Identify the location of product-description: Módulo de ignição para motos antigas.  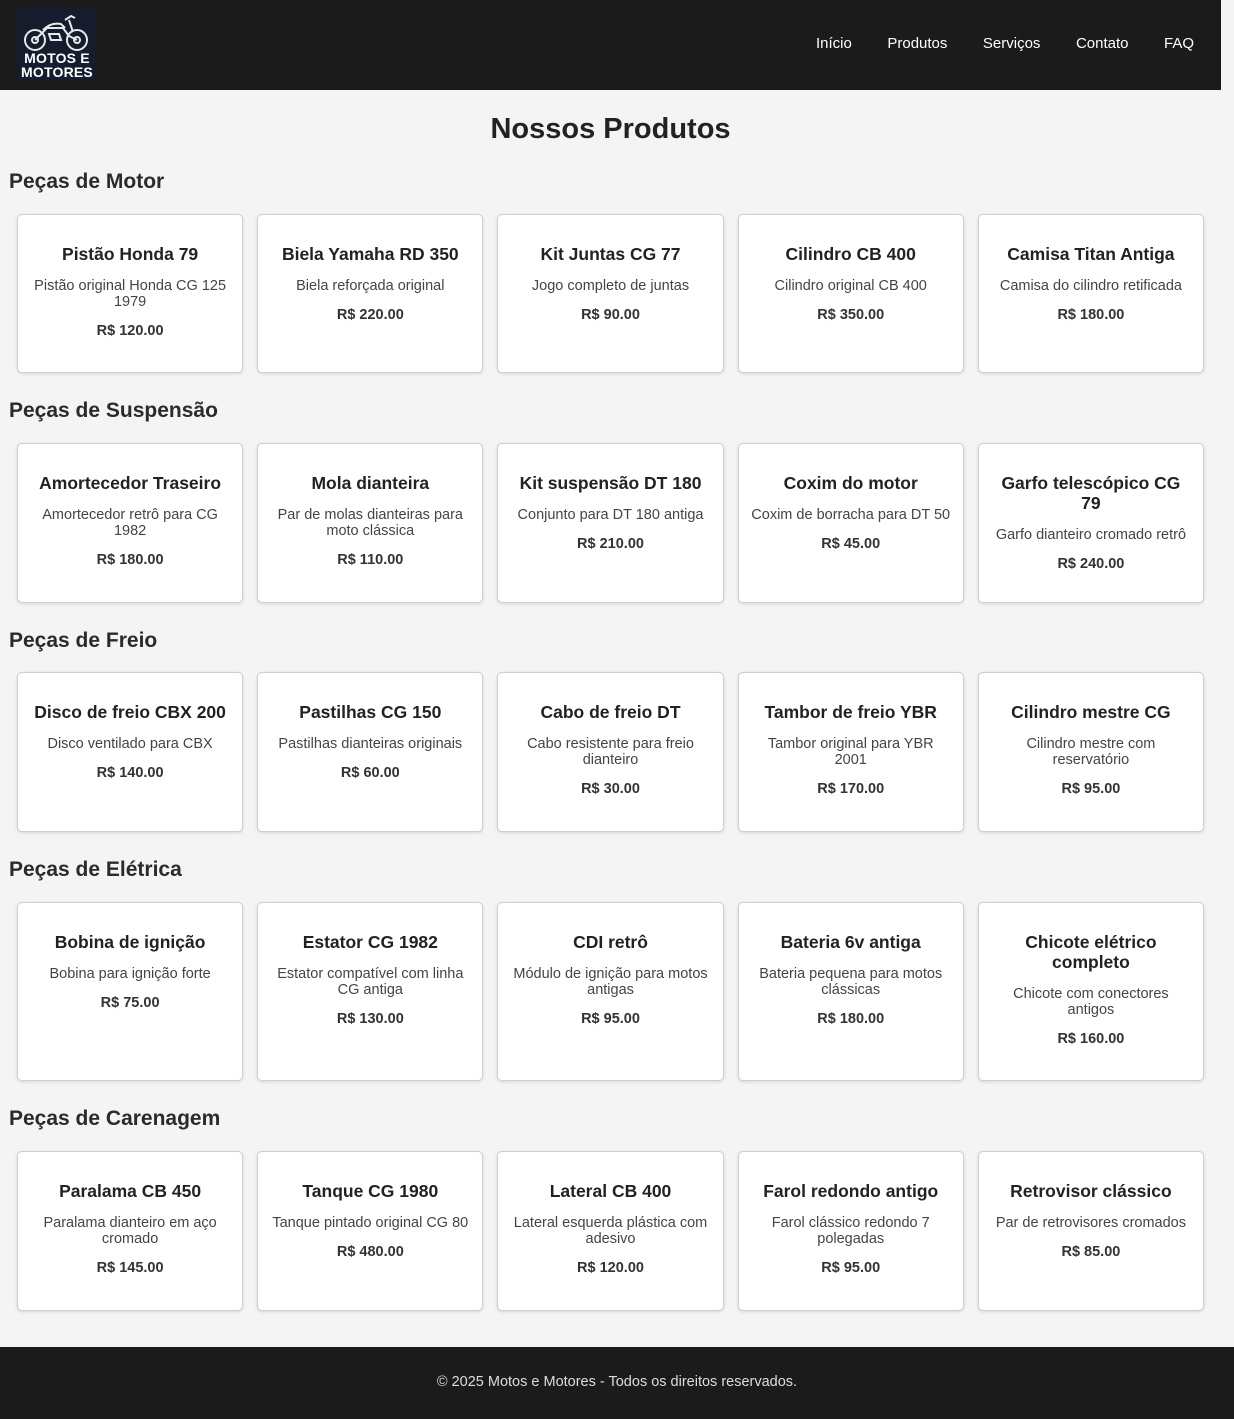
(610, 982).